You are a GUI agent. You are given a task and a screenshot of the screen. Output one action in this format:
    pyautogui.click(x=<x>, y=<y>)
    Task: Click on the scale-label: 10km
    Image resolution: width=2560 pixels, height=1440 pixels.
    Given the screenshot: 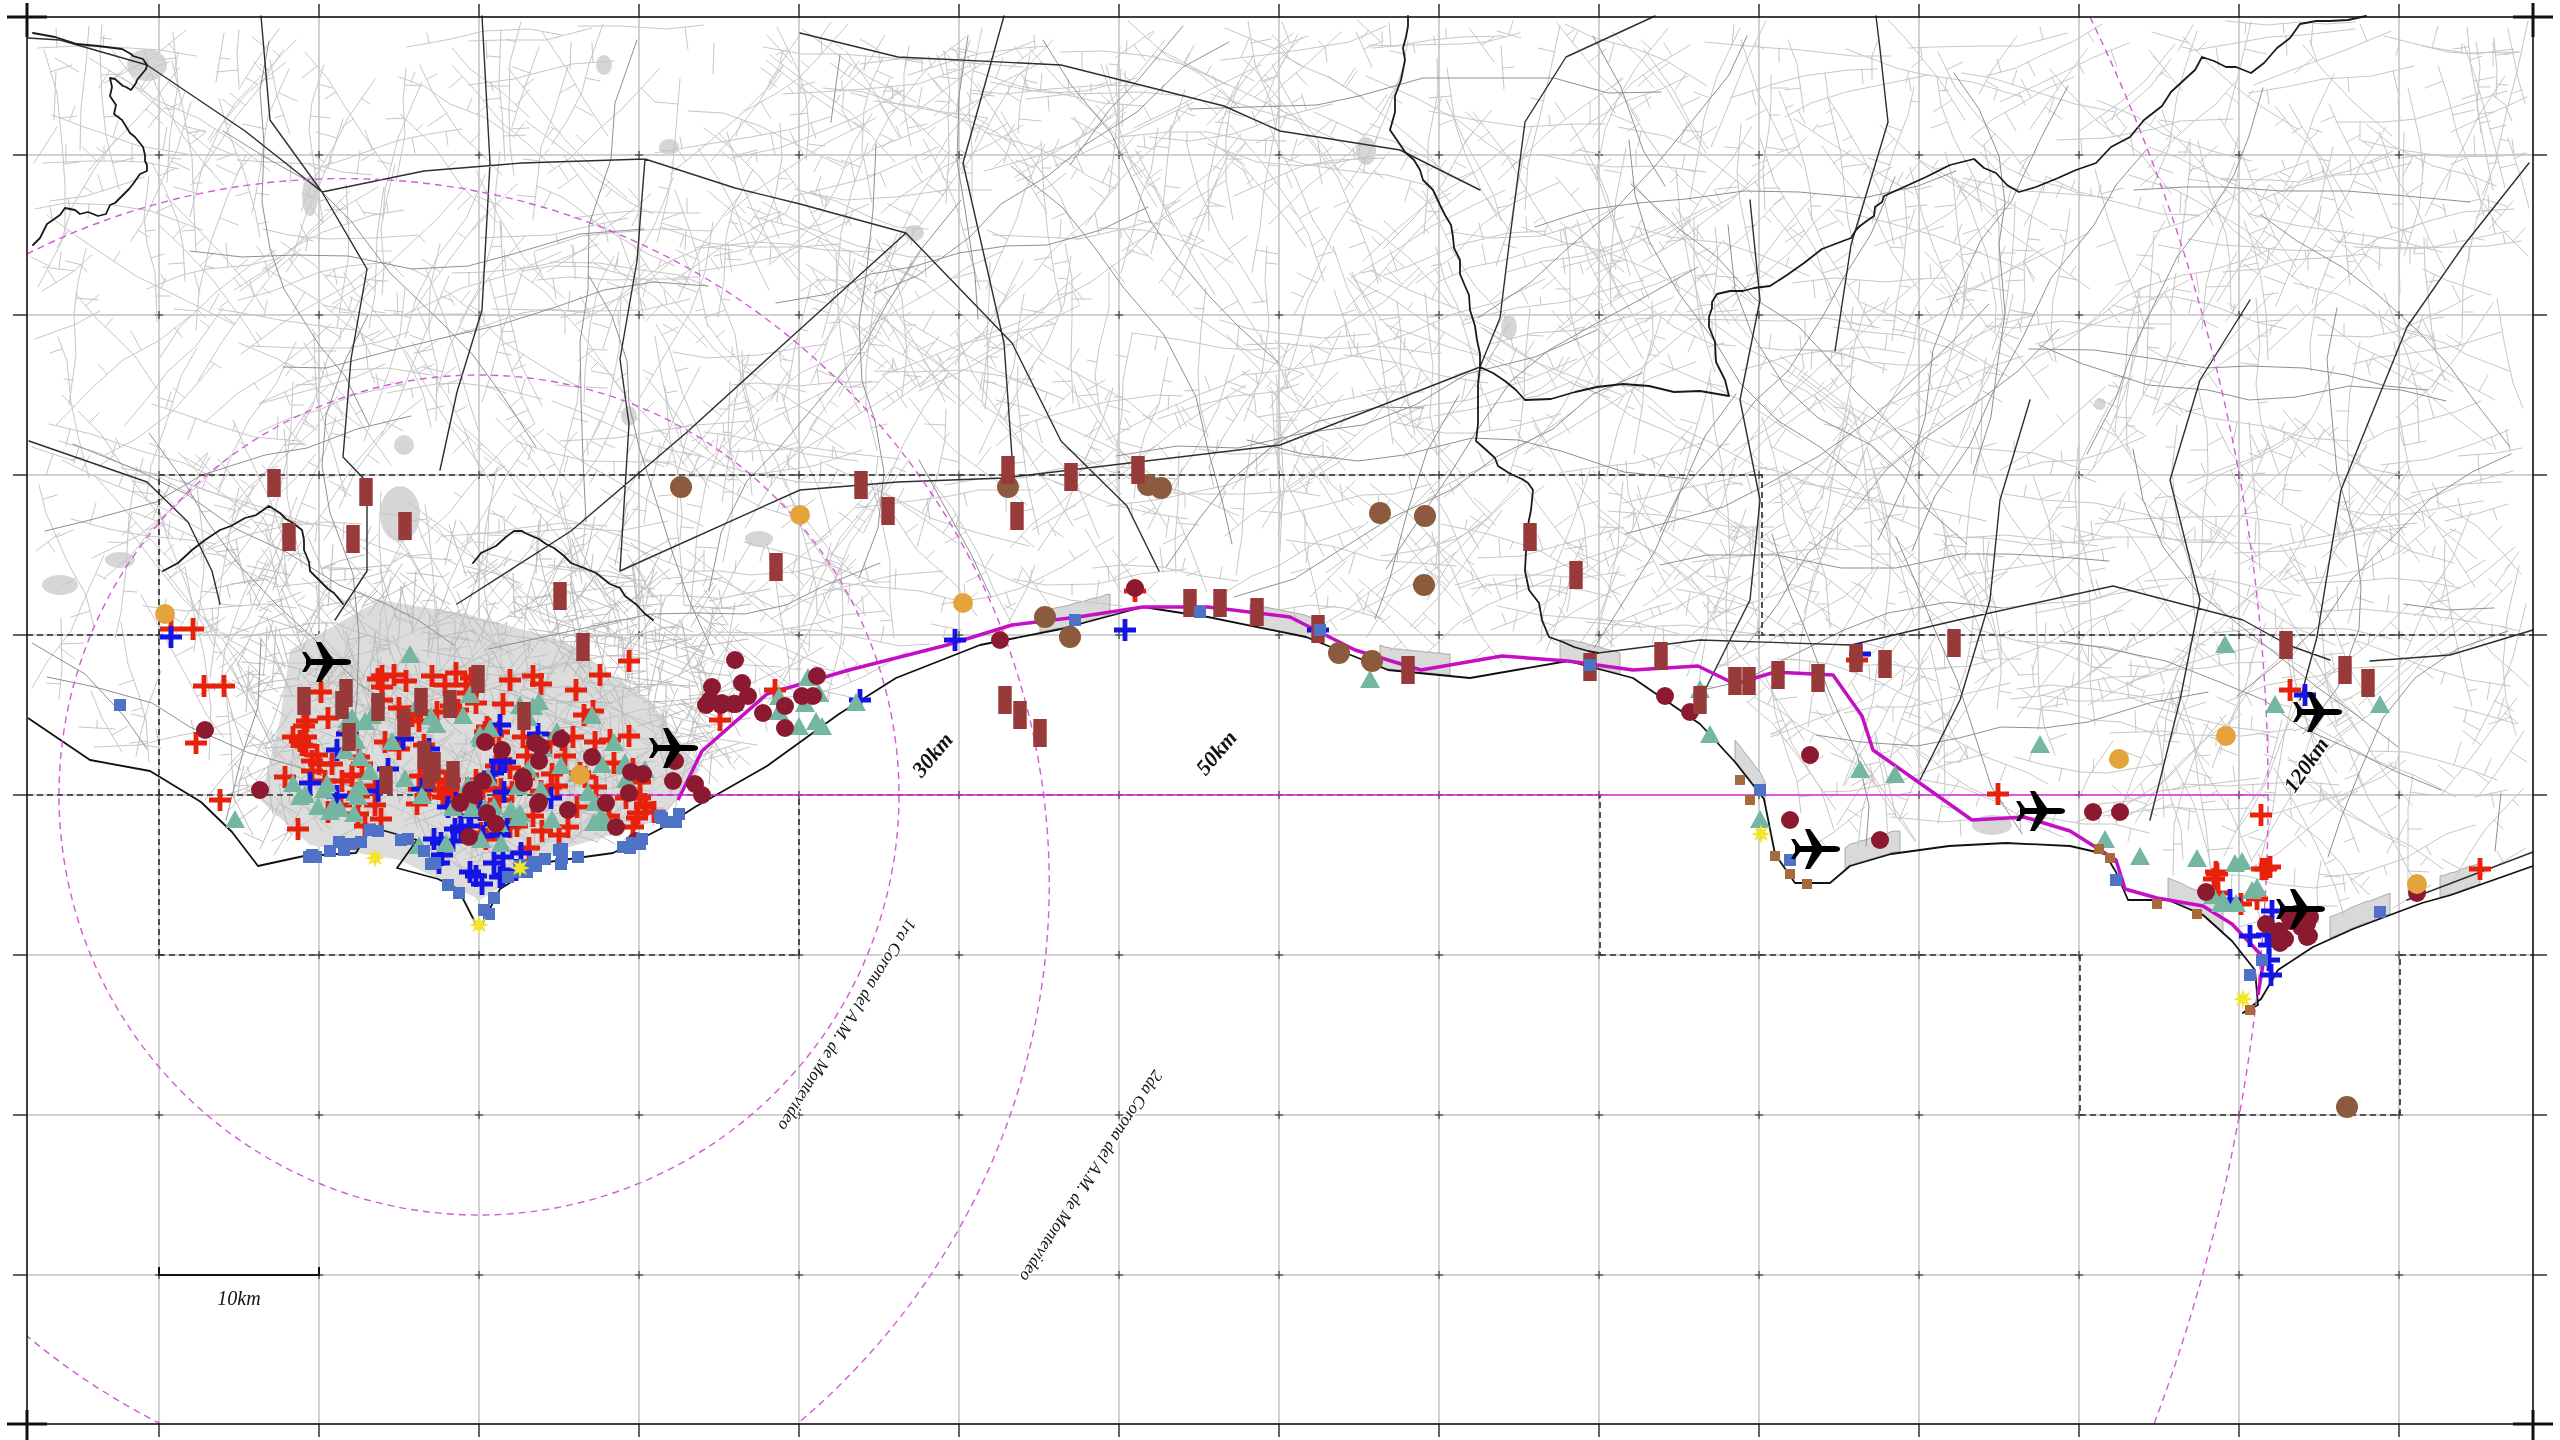 What is the action you would take?
    pyautogui.click(x=239, y=1297)
    